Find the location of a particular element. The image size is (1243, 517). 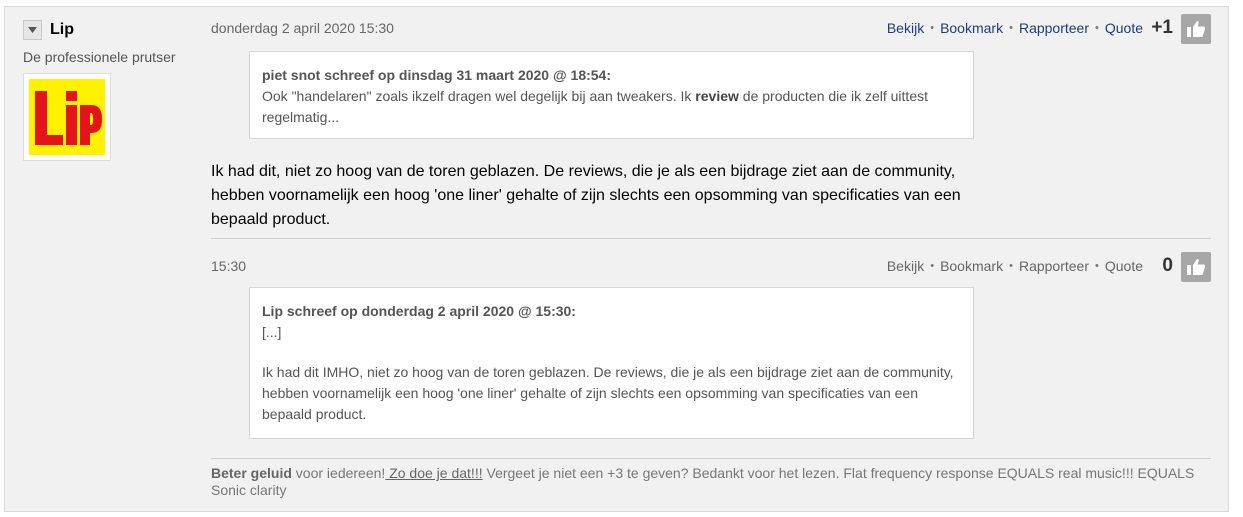

post-timestamp: donderdag 2 april 2020 15:30 is located at coordinates (302, 28).